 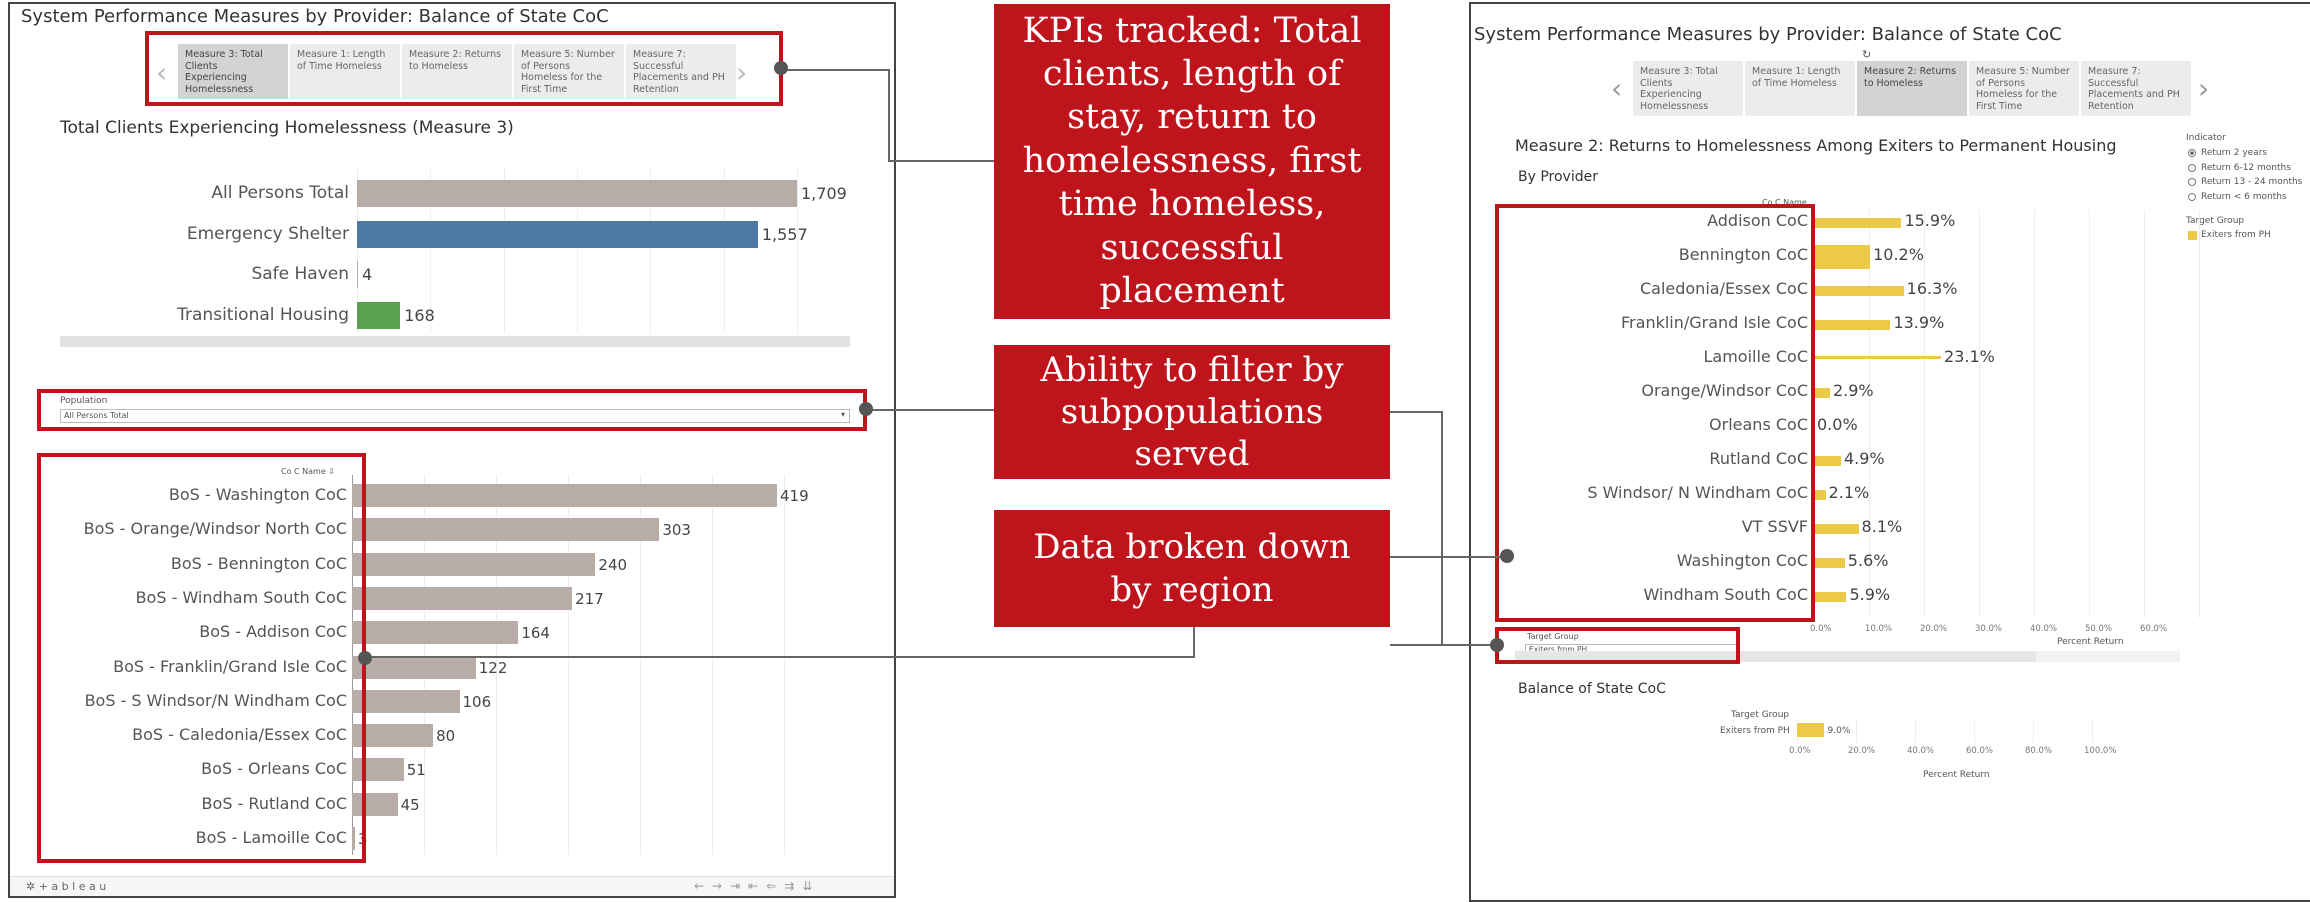 I want to click on summary-value-label: 4, so click(x=367, y=274).